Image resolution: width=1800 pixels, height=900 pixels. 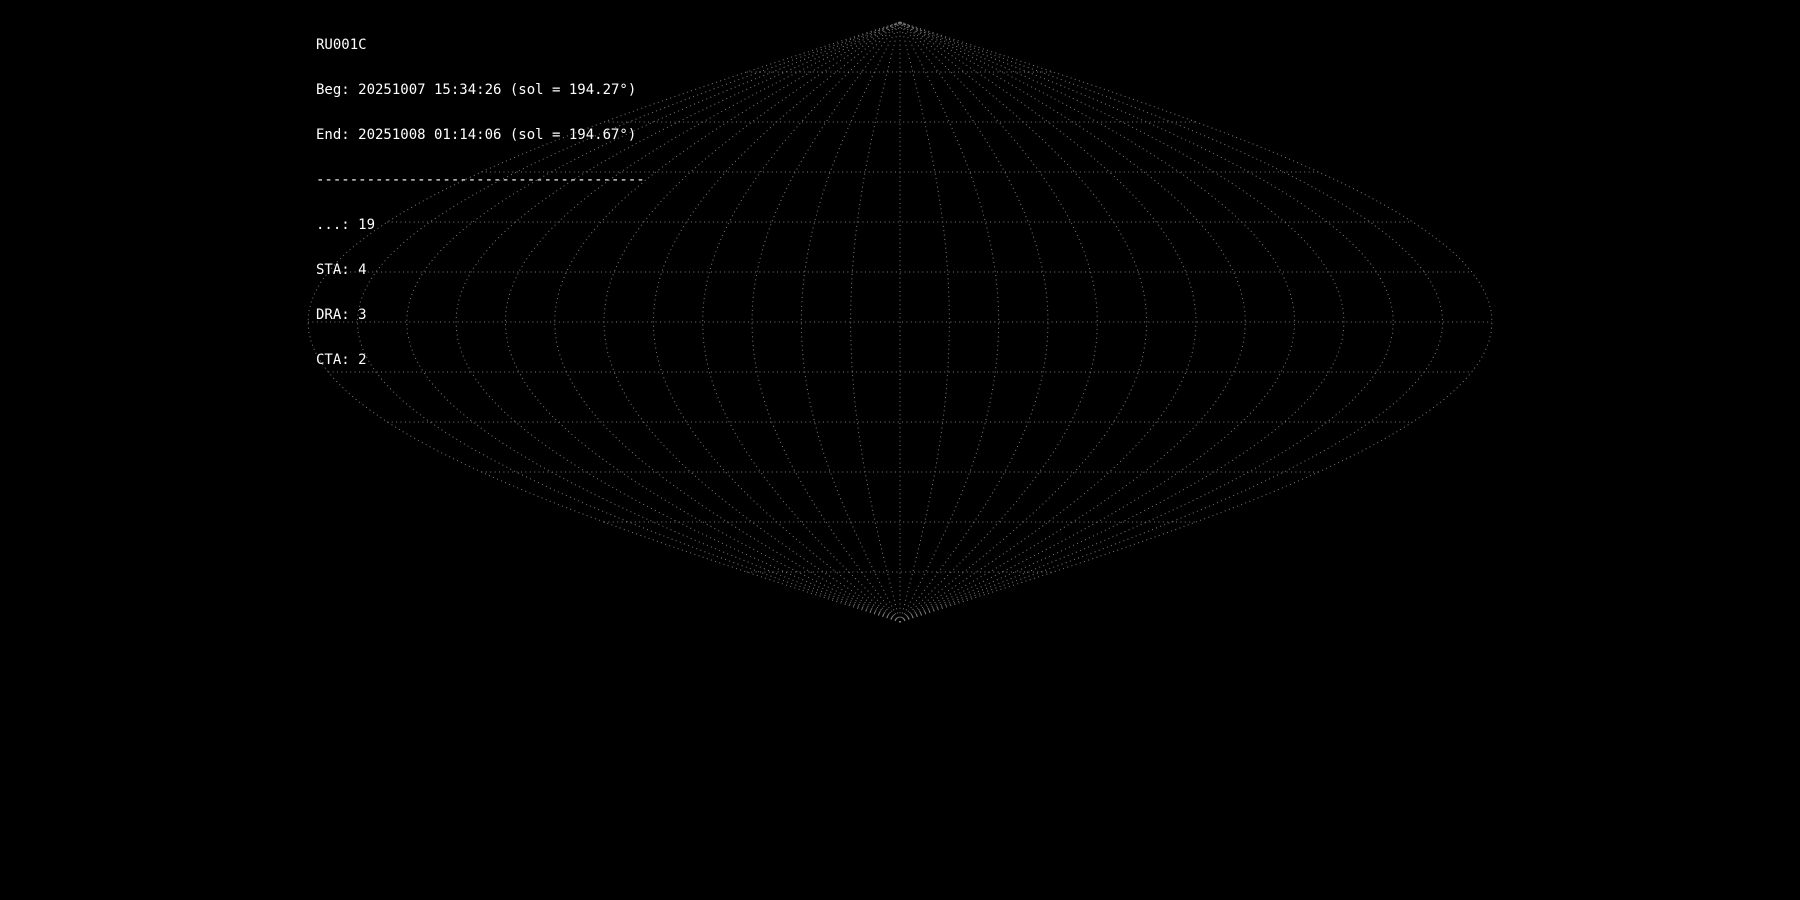 What do you see at coordinates (341, 315) in the screenshot?
I see `count-dra: DRA: 3` at bounding box center [341, 315].